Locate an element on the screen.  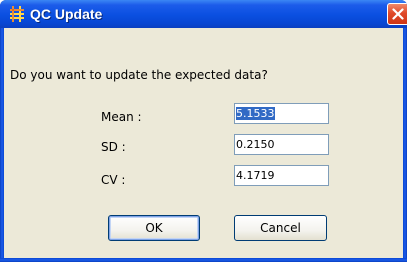
mean-field: 5.1533 is located at coordinates (281, 113).